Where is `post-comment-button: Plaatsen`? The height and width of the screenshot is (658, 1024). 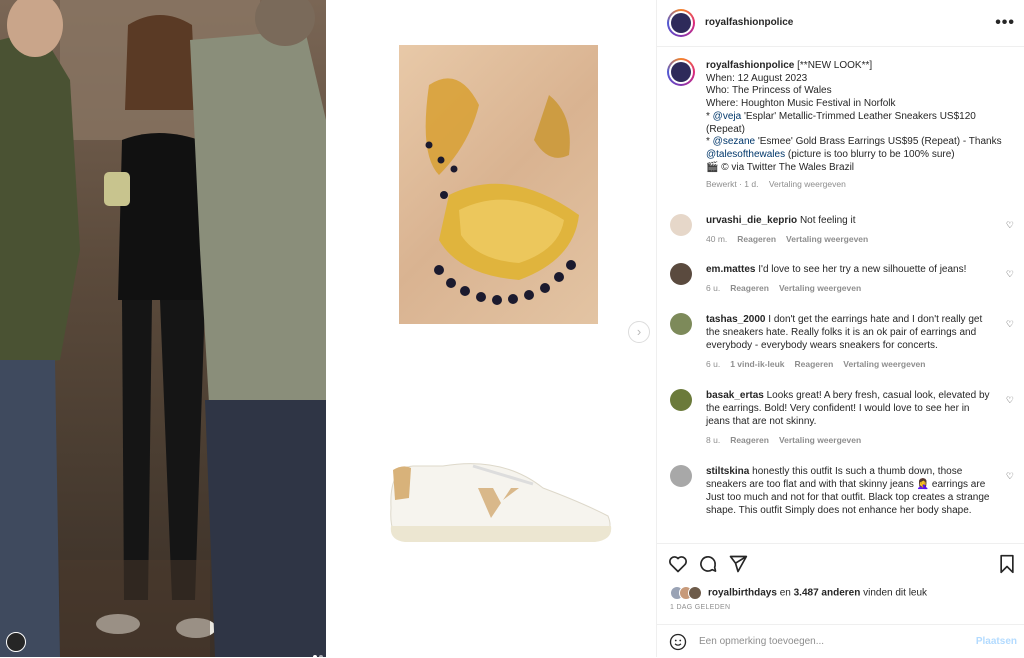 post-comment-button: Plaatsen is located at coordinates (996, 641).